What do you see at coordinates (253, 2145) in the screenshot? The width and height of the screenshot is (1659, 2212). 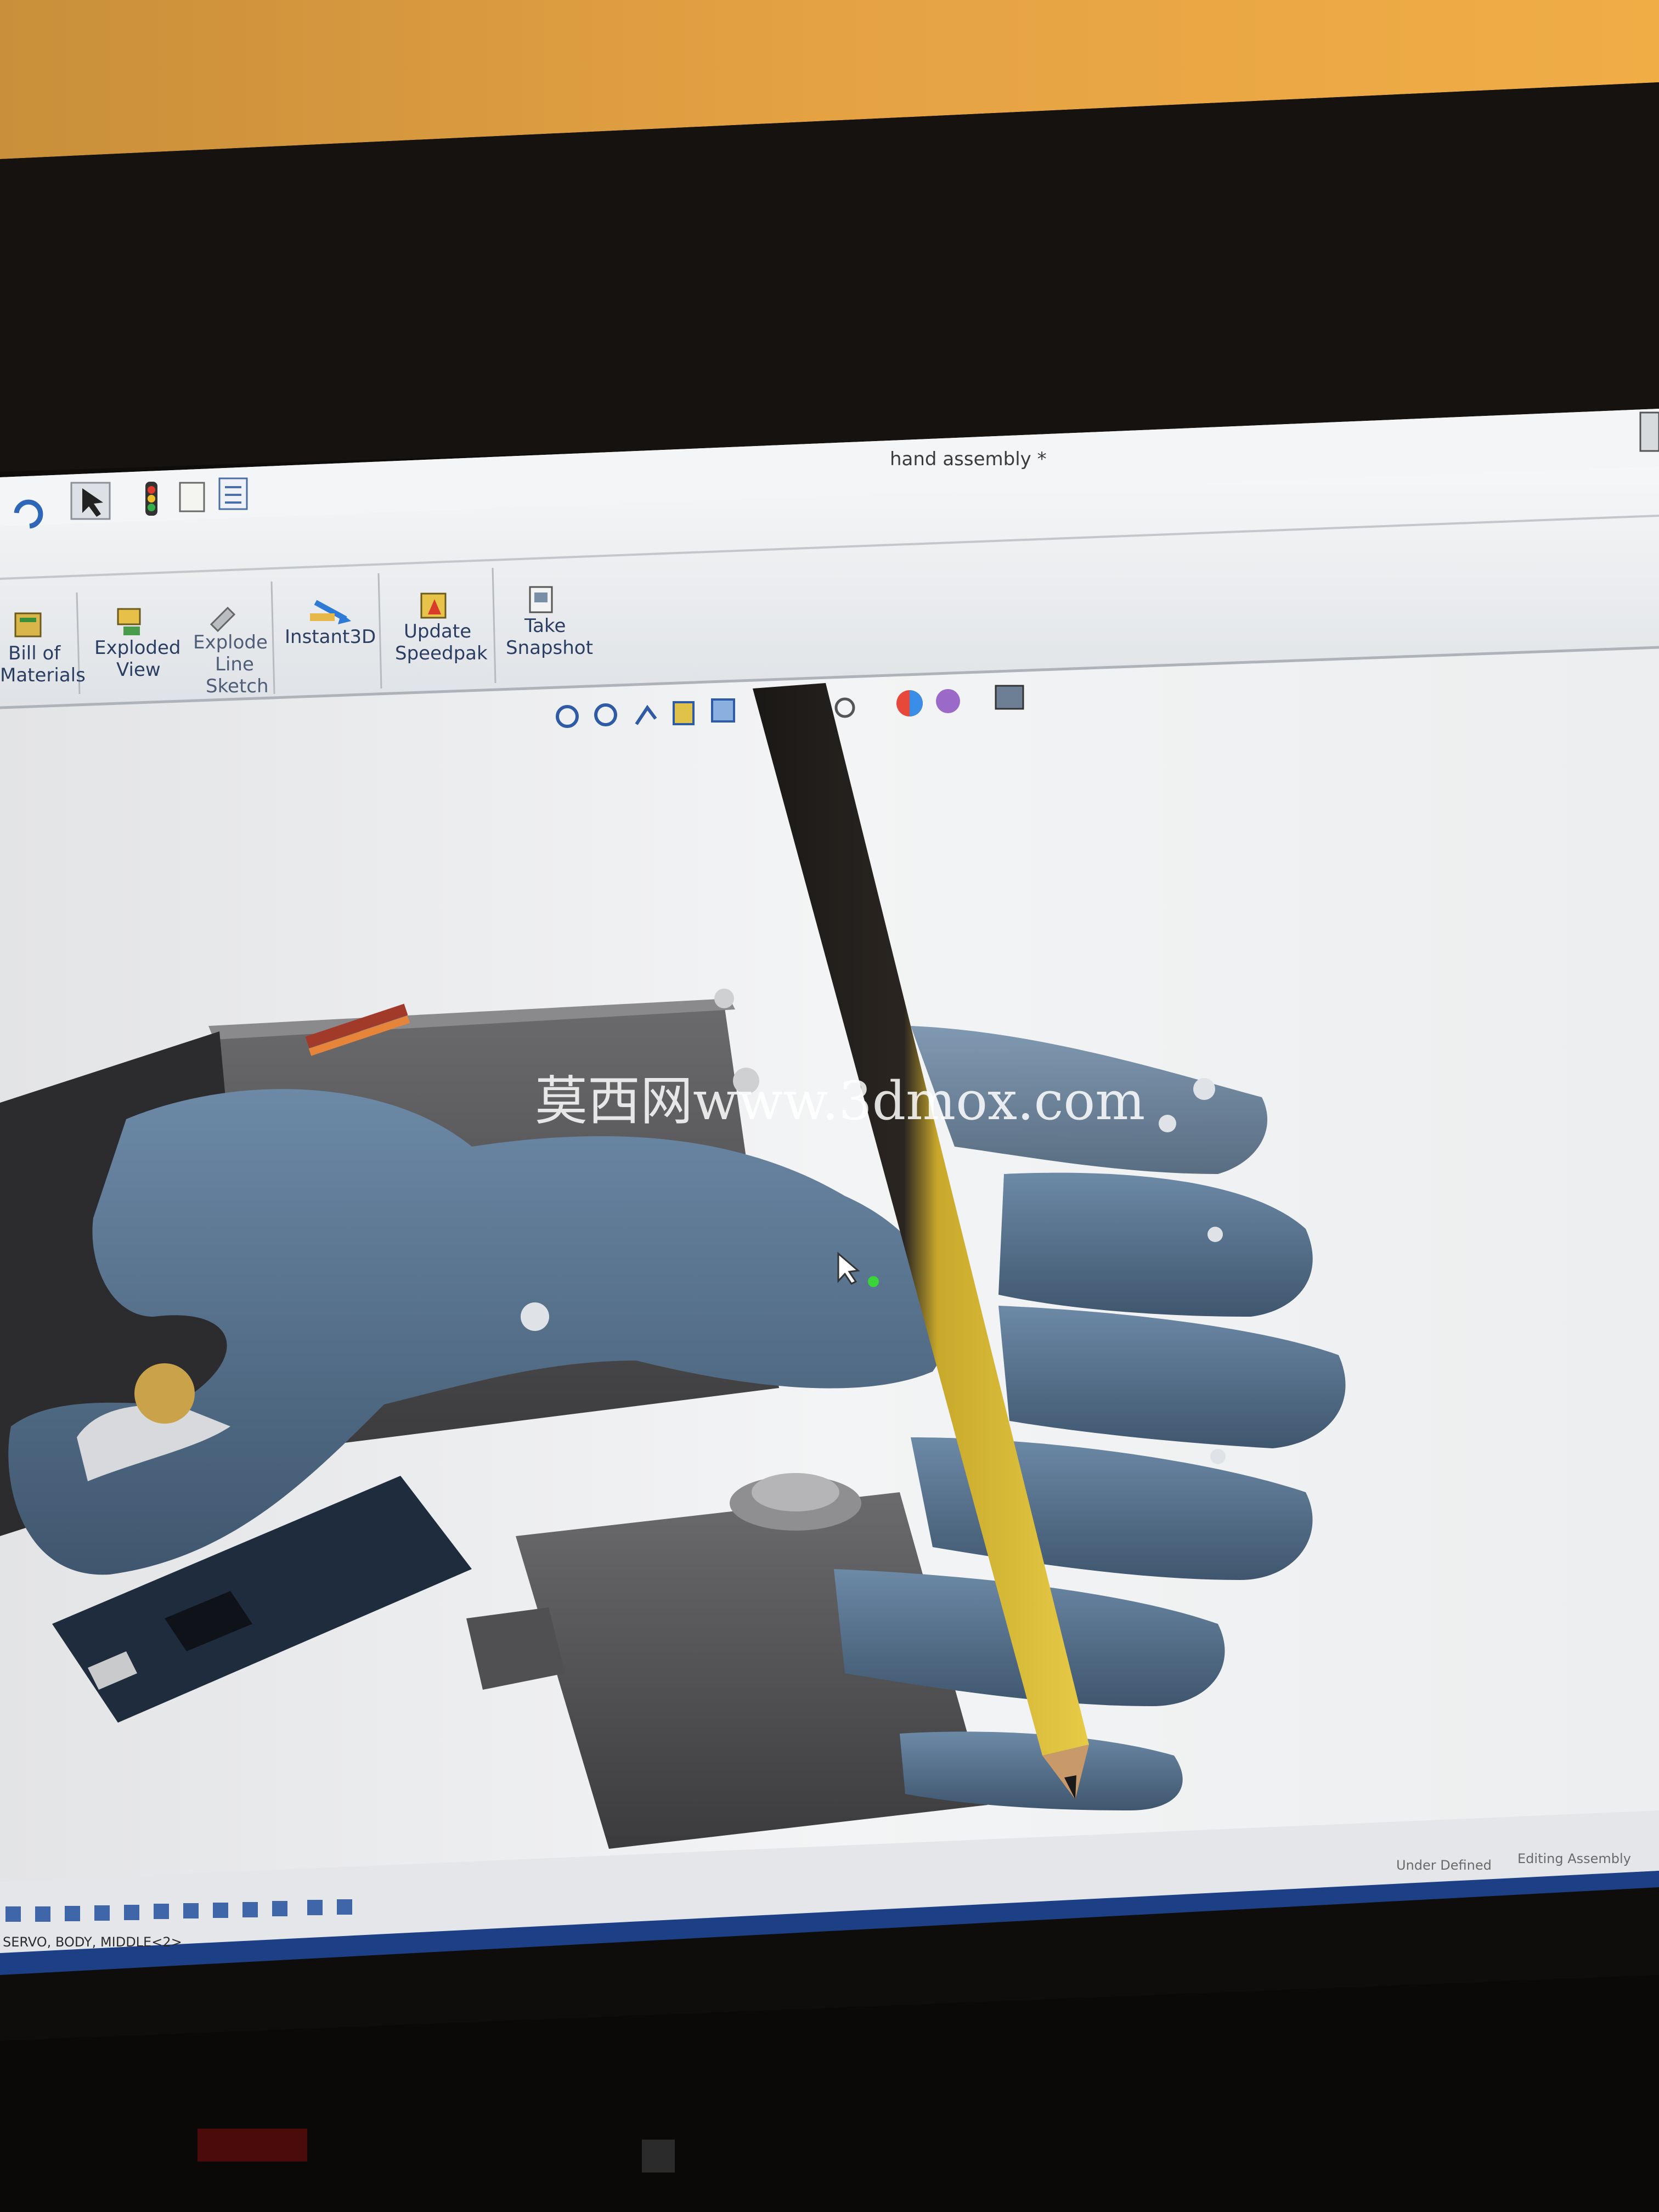 I see `keyboard-light-glow` at bounding box center [253, 2145].